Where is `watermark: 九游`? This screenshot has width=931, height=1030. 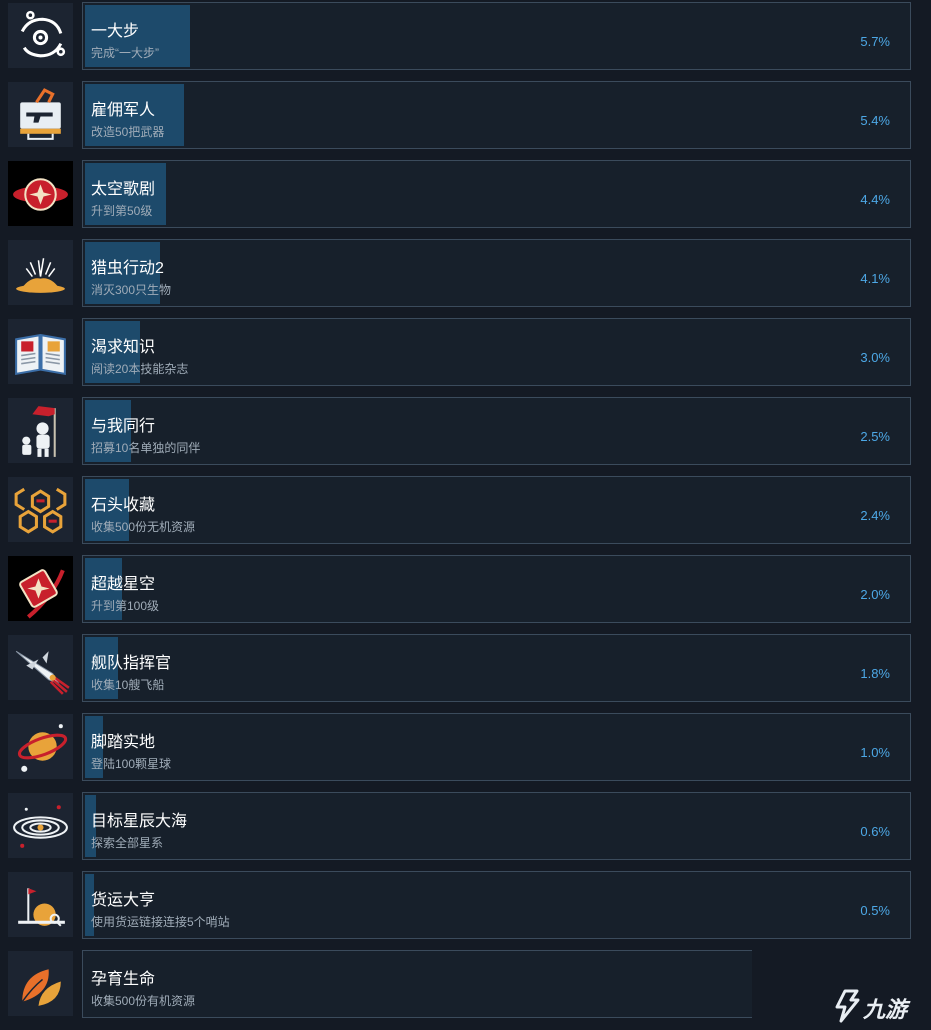 watermark: 九游 is located at coordinates (879, 1008).